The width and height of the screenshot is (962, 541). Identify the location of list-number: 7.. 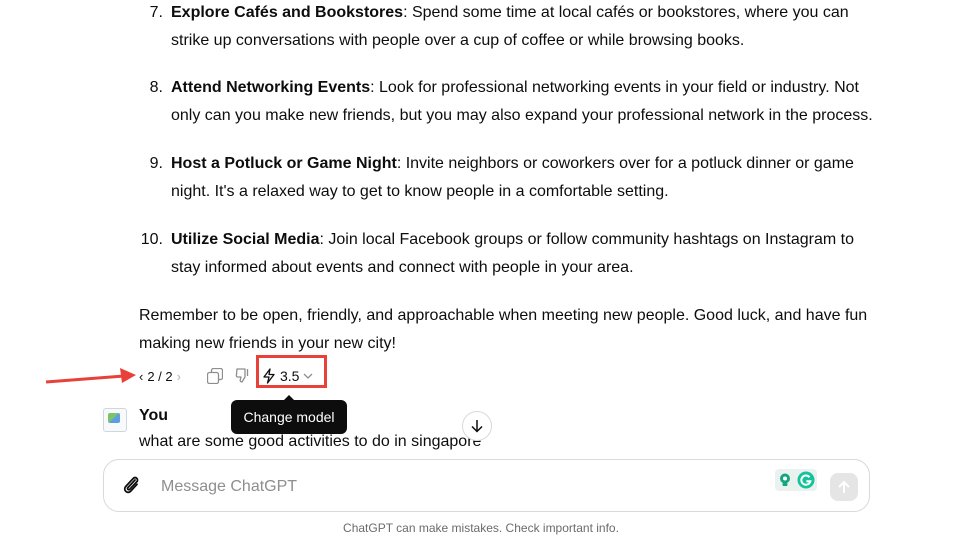
(156, 12).